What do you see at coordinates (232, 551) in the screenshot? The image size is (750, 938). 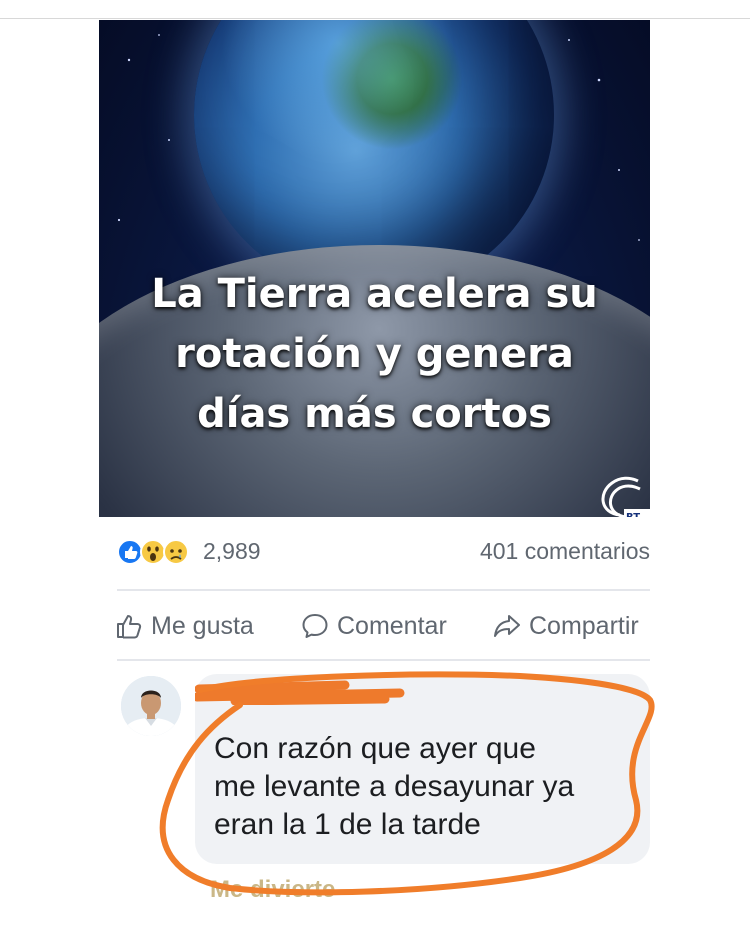 I see `reaction-count: 2,989` at bounding box center [232, 551].